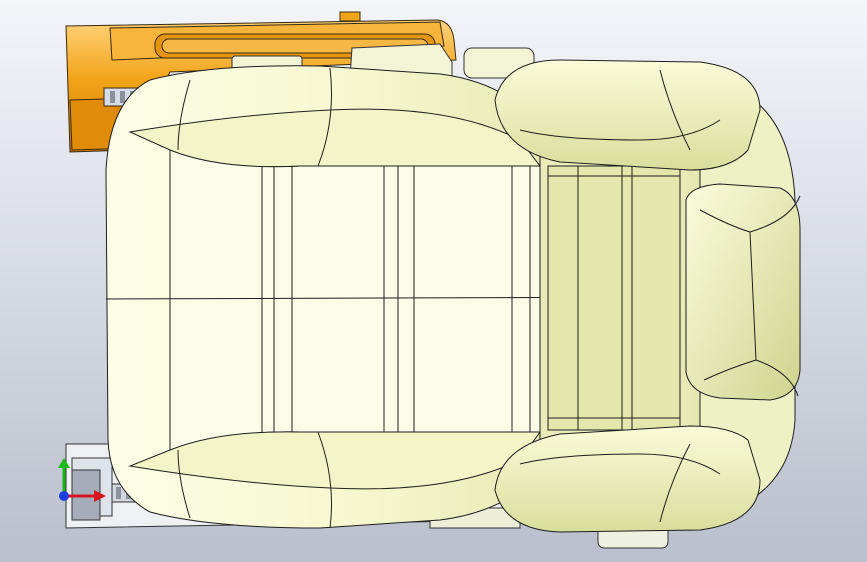  Describe the element at coordinates (64, 496) in the screenshot. I see `z-axis-dot` at that location.